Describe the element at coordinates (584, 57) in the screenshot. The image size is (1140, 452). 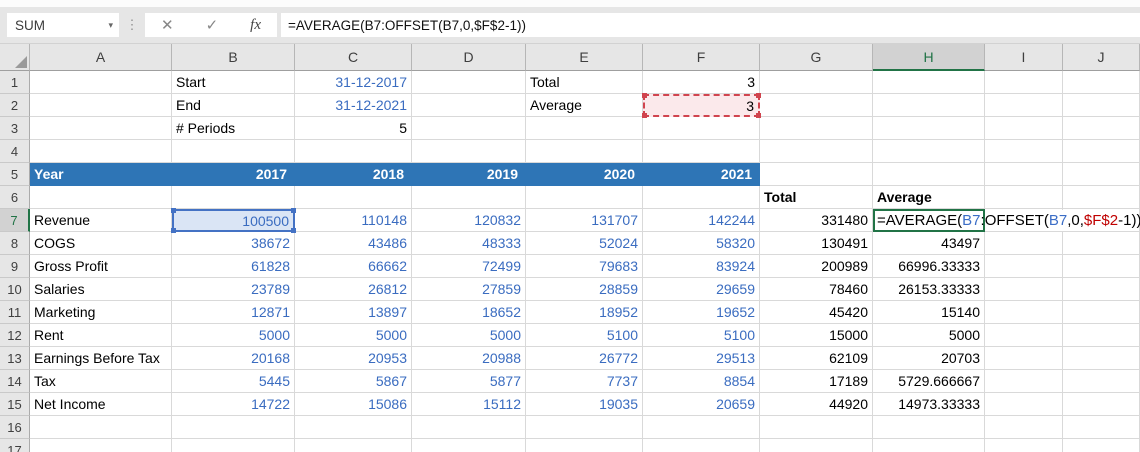
I see `column-header-E: E` at that location.